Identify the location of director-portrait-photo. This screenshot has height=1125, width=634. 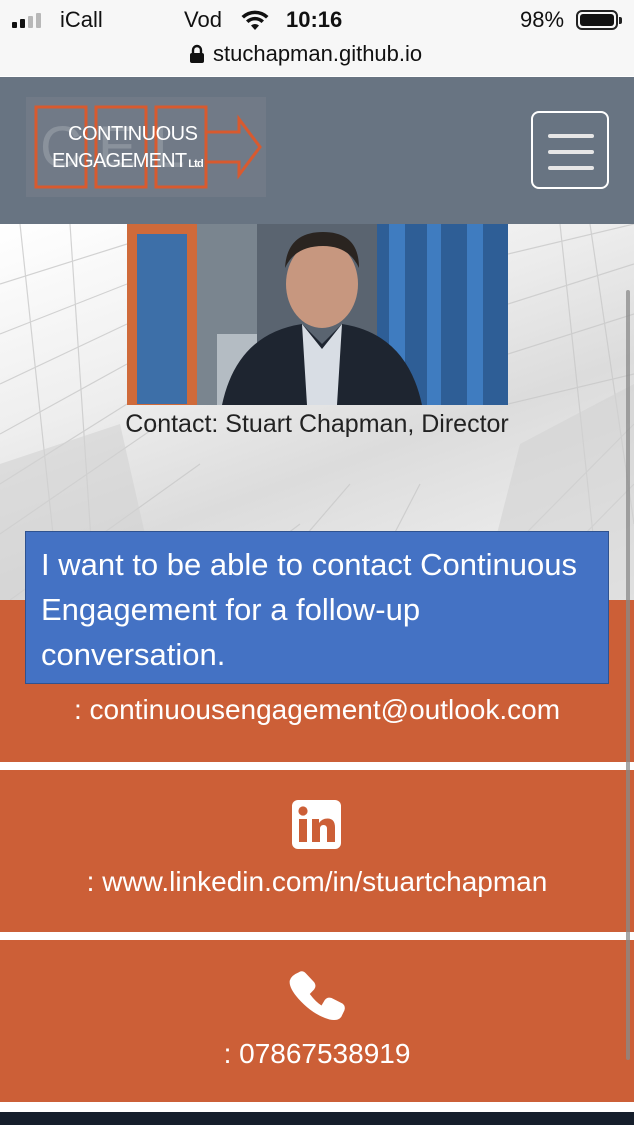
(317, 314).